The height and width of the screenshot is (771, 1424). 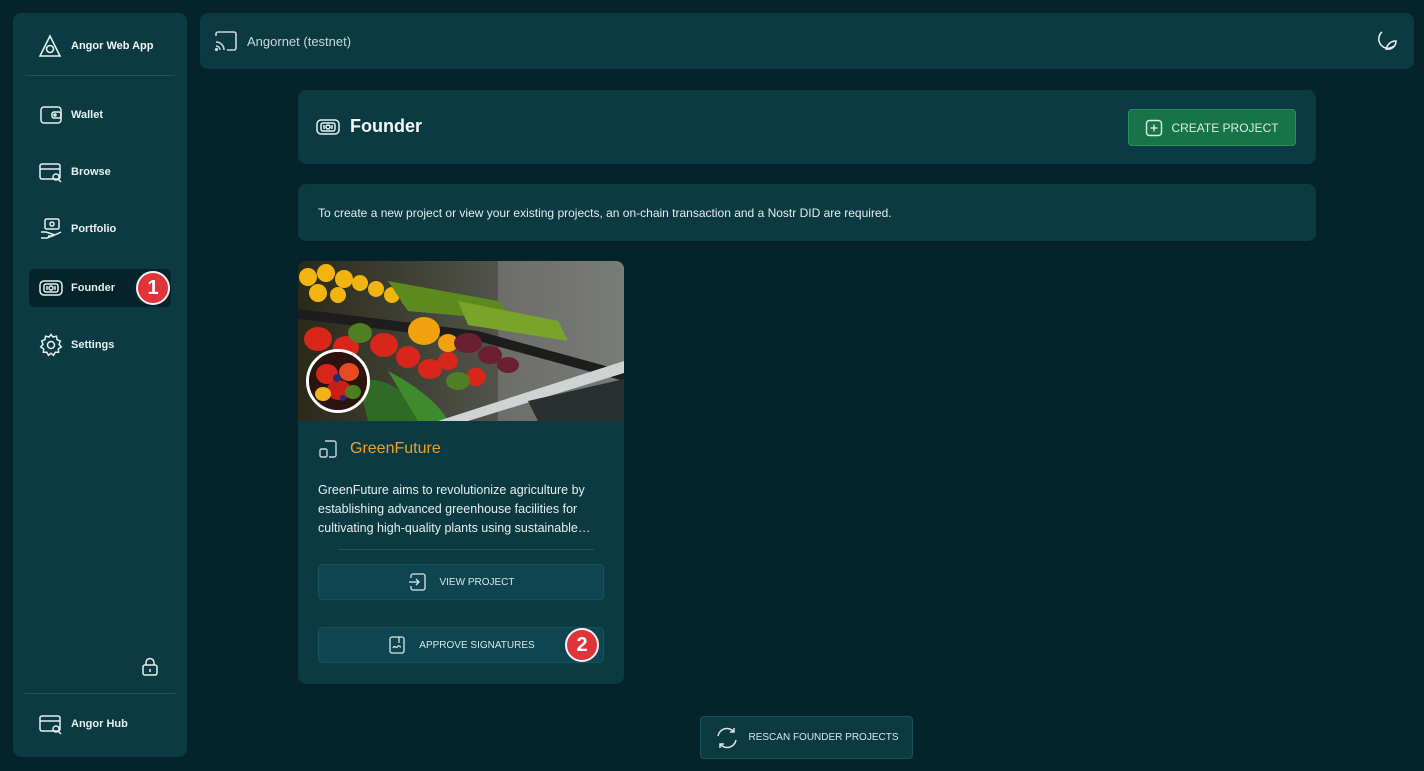 I want to click on create-project-button: CREATE PROJECT, so click(x=1212, y=127).